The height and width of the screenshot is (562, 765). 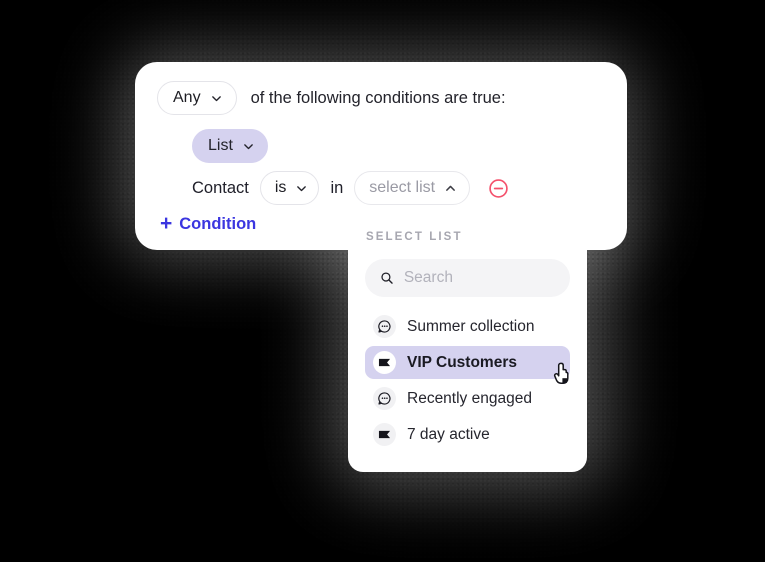 I want to click on search-input, so click(x=479, y=278).